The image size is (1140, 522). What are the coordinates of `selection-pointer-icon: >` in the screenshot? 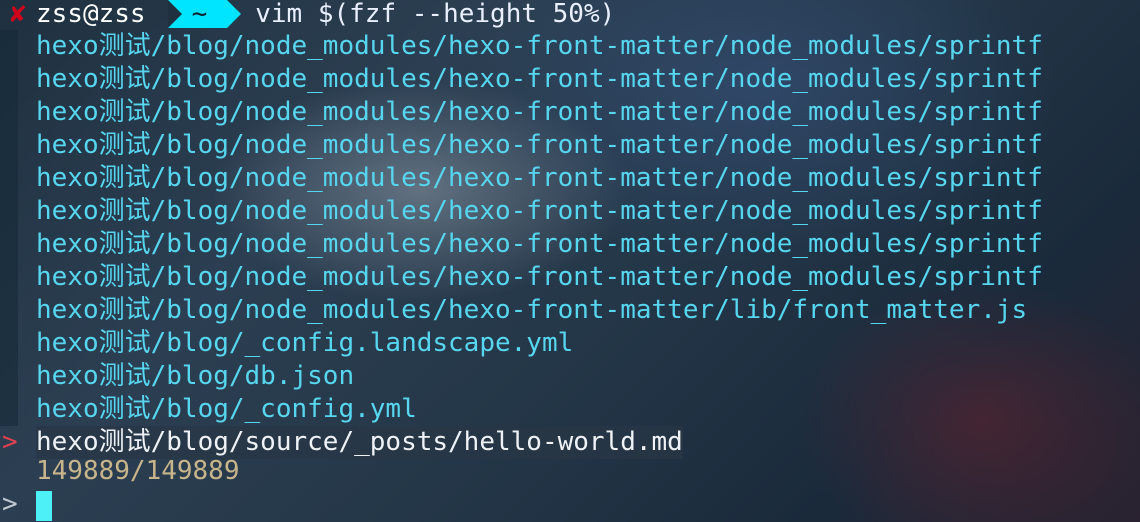 It's located at (10, 442).